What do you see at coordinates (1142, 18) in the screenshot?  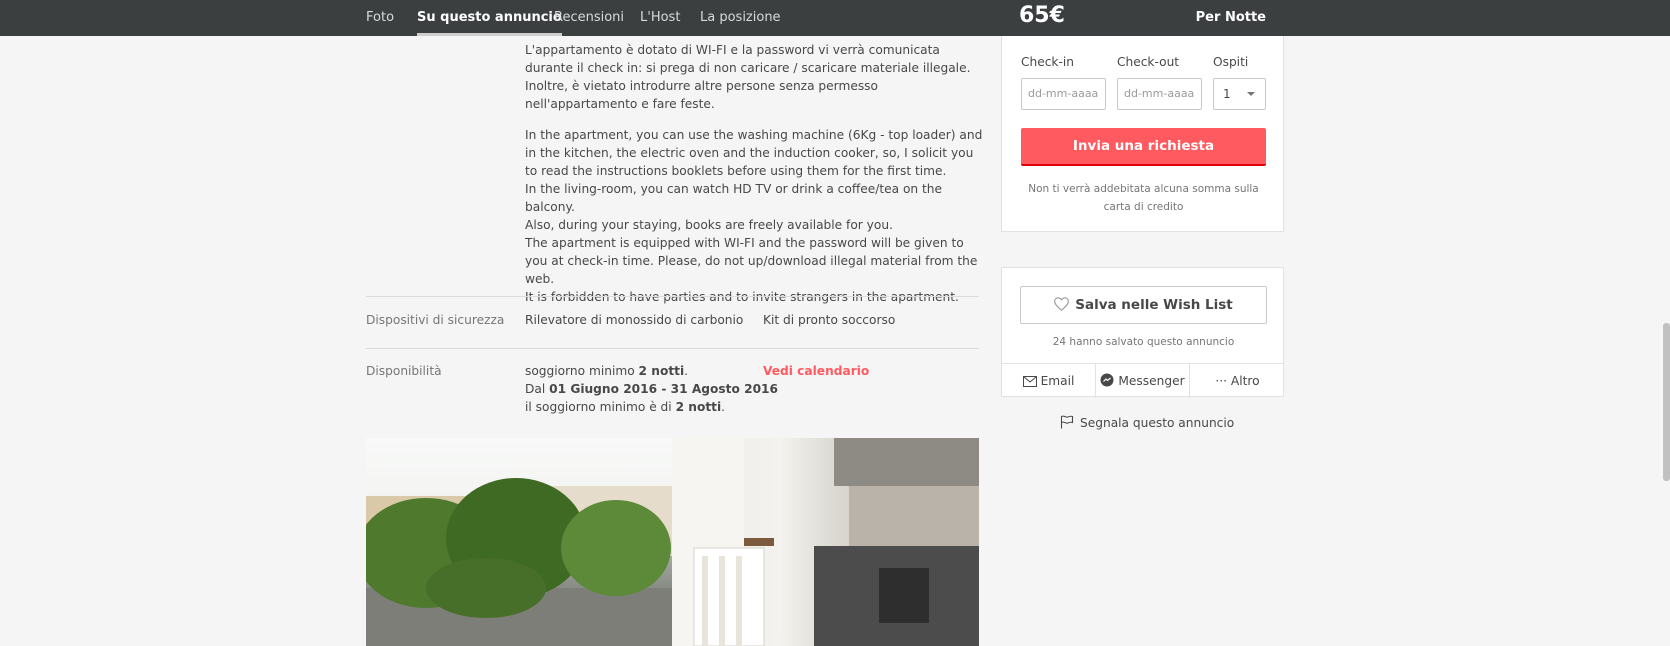 I see `price-bar: 65€ Per Notte` at bounding box center [1142, 18].